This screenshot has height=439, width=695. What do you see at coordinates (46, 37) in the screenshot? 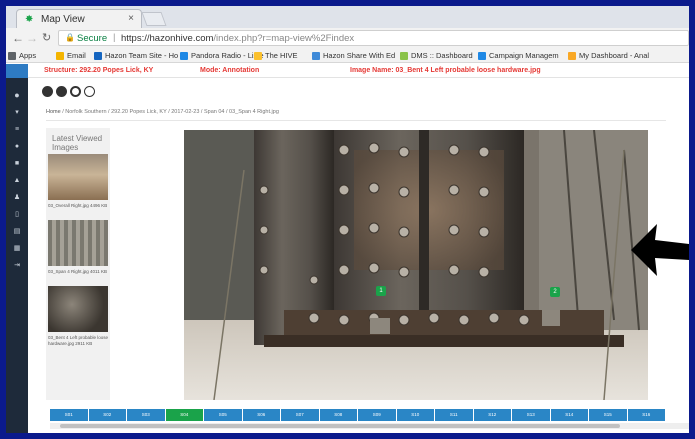
I see `reload-icon: ↻` at bounding box center [46, 37].